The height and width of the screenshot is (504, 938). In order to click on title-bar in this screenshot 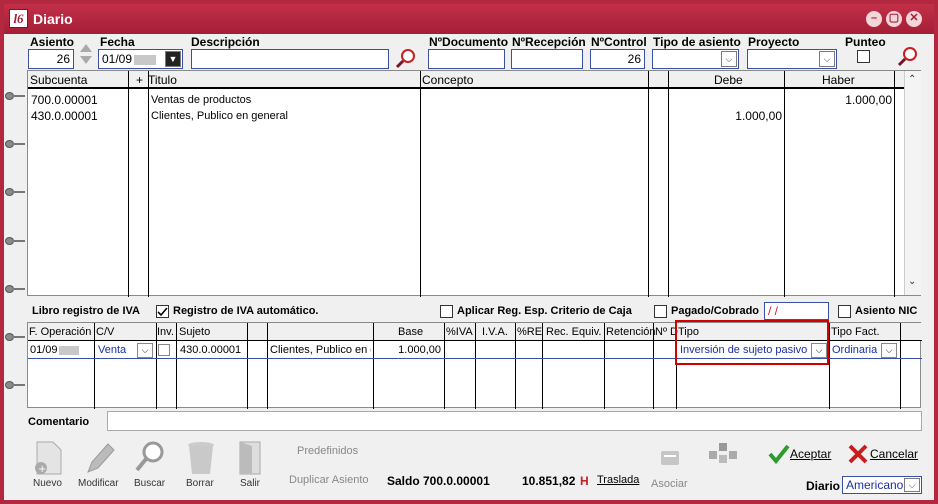, I will do `click(469, 19)`.